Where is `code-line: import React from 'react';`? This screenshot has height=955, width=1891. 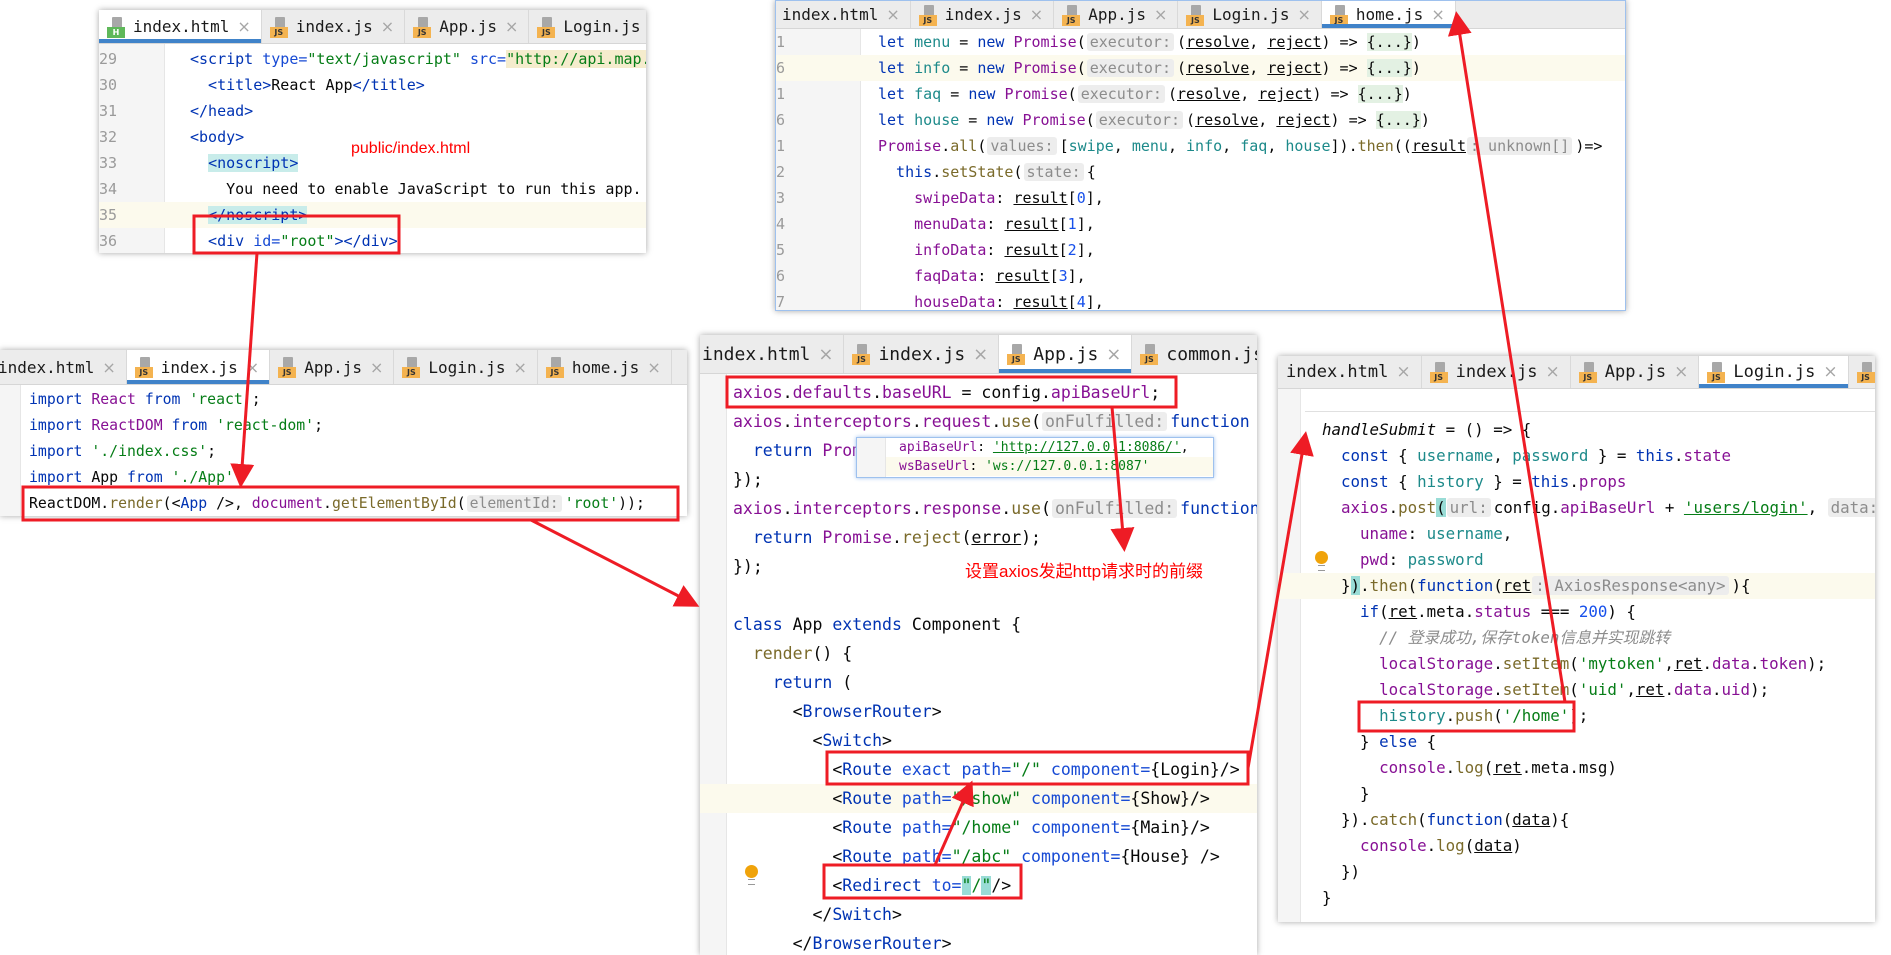 code-line: import React from 'react'; is located at coordinates (343, 400).